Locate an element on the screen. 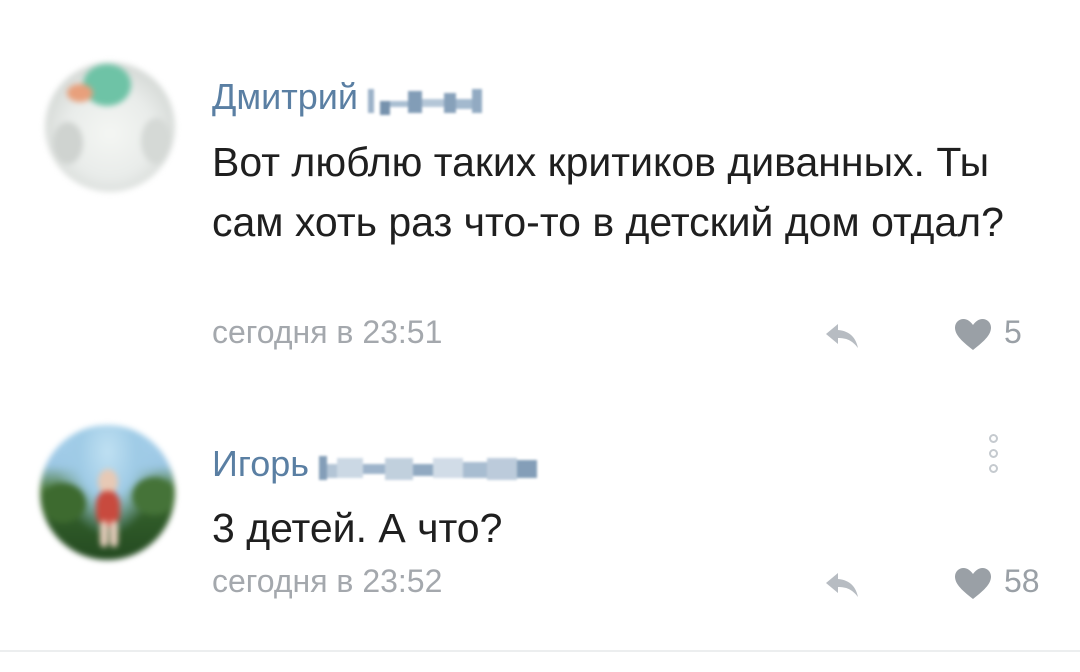 Image resolution: width=1080 pixels, height=672 pixels. comment-text: 3 детей. А что? is located at coordinates (357, 528).